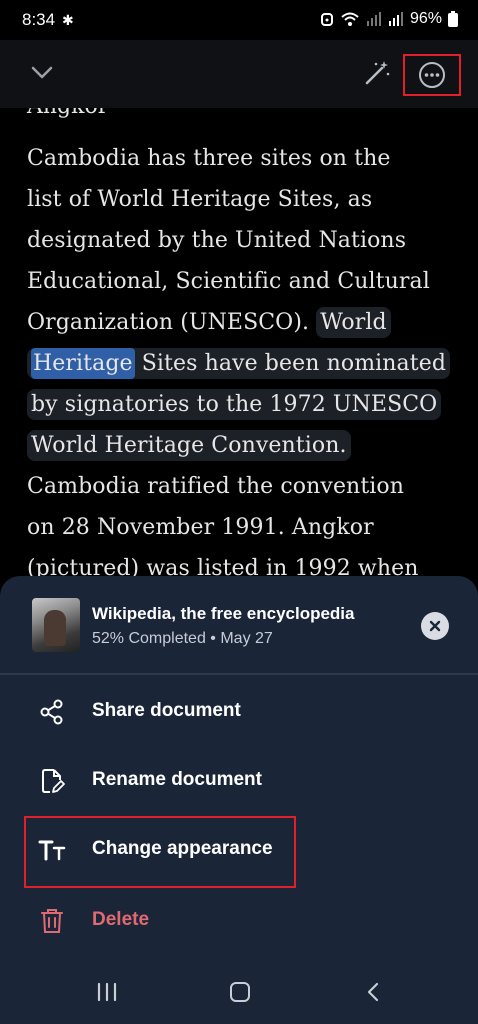 The image size is (478, 1024). I want to click on status-icons: 96%, so click(389, 19).